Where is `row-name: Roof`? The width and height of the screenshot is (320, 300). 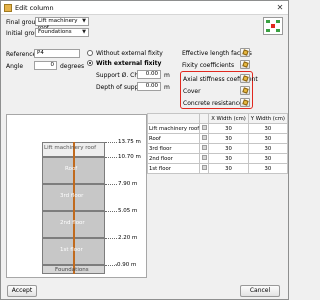
row-name: Roof is located at coordinates (173, 138).